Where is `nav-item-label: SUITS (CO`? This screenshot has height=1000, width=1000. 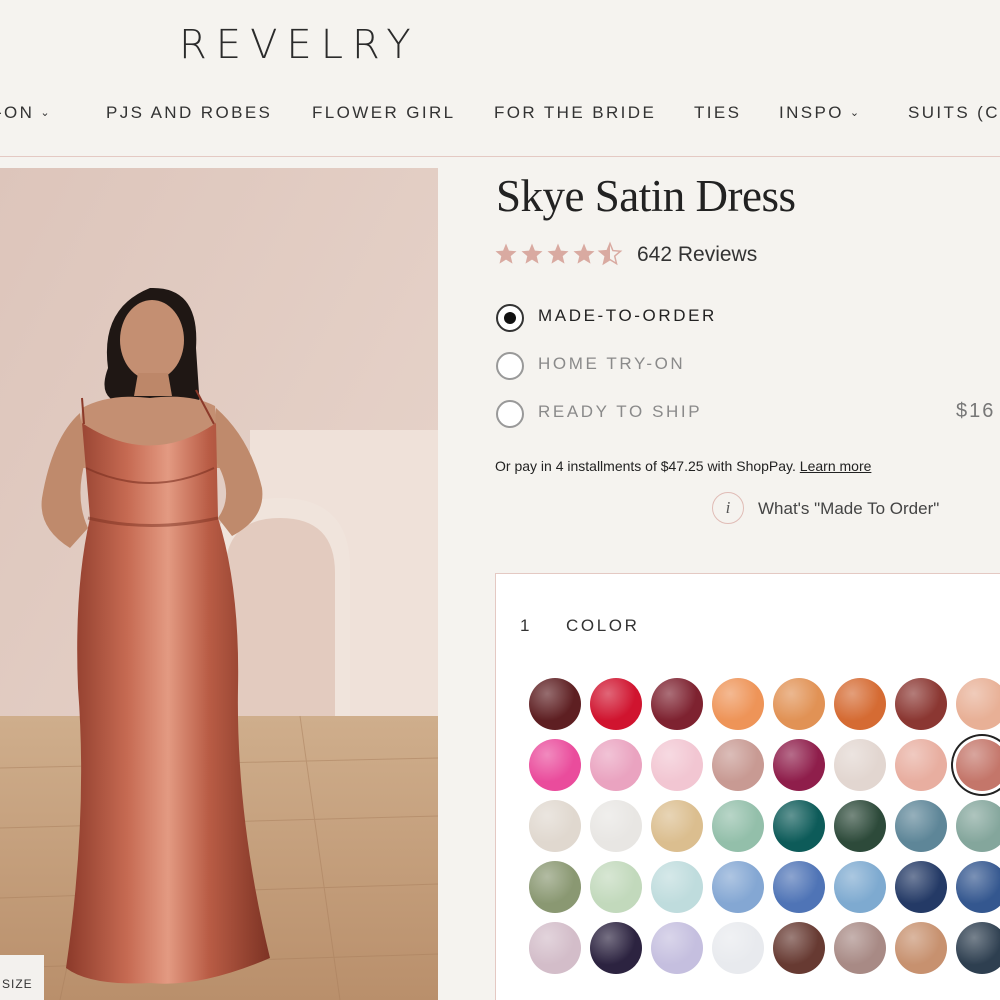
nav-item-label: SUITS (CO is located at coordinates (954, 112).